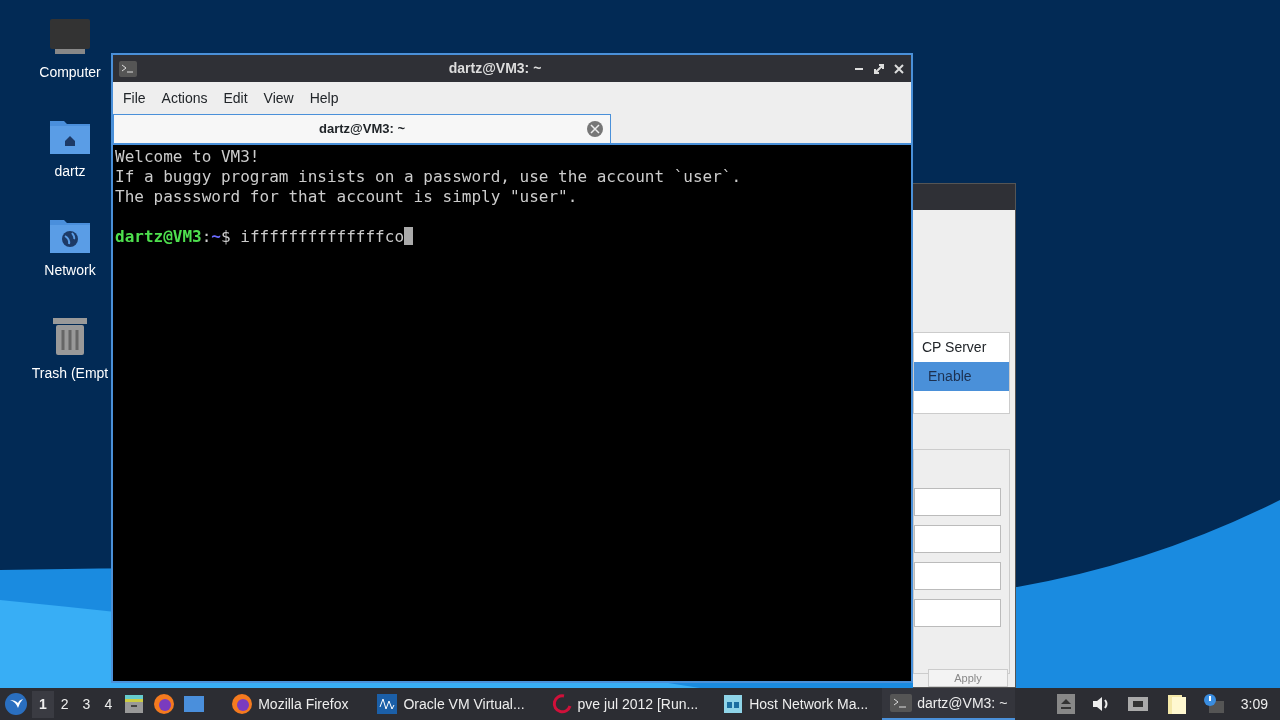 This screenshot has width=1280, height=720. I want to click on taskbar-task: Mozilla Firefox, so click(290, 704).